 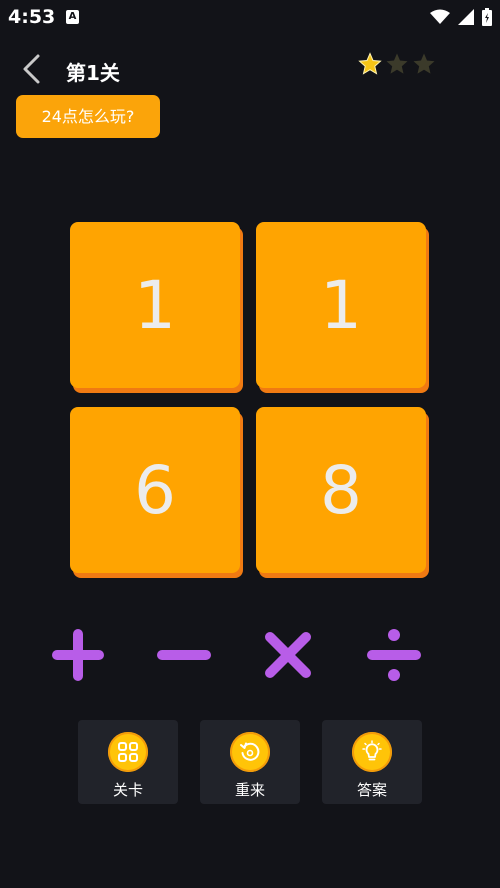 I want to click on battery-icon, so click(x=487, y=17).